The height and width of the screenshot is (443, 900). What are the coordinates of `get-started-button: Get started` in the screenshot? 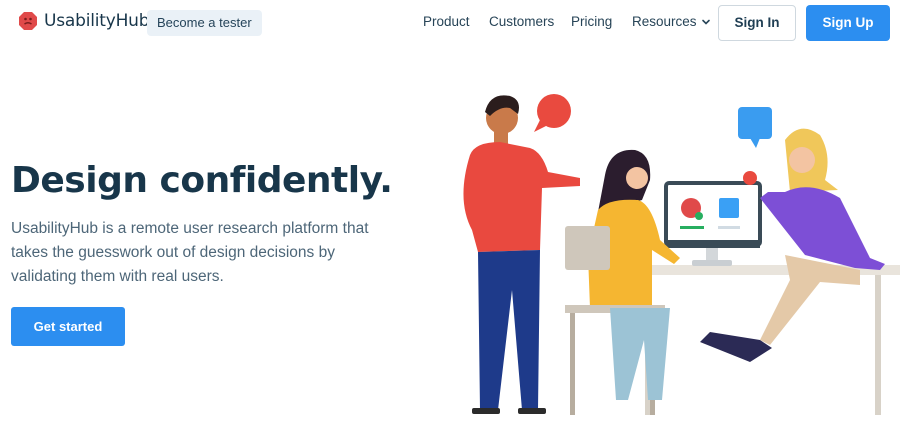 It's located at (68, 326).